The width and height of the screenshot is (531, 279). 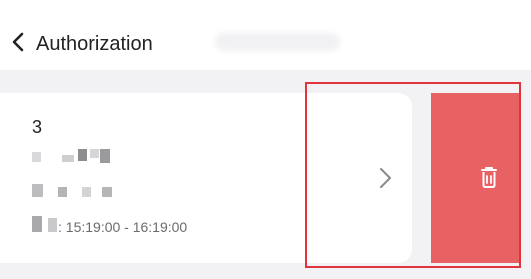 What do you see at coordinates (19, 44) in the screenshot?
I see `chevron-left-icon` at bounding box center [19, 44].